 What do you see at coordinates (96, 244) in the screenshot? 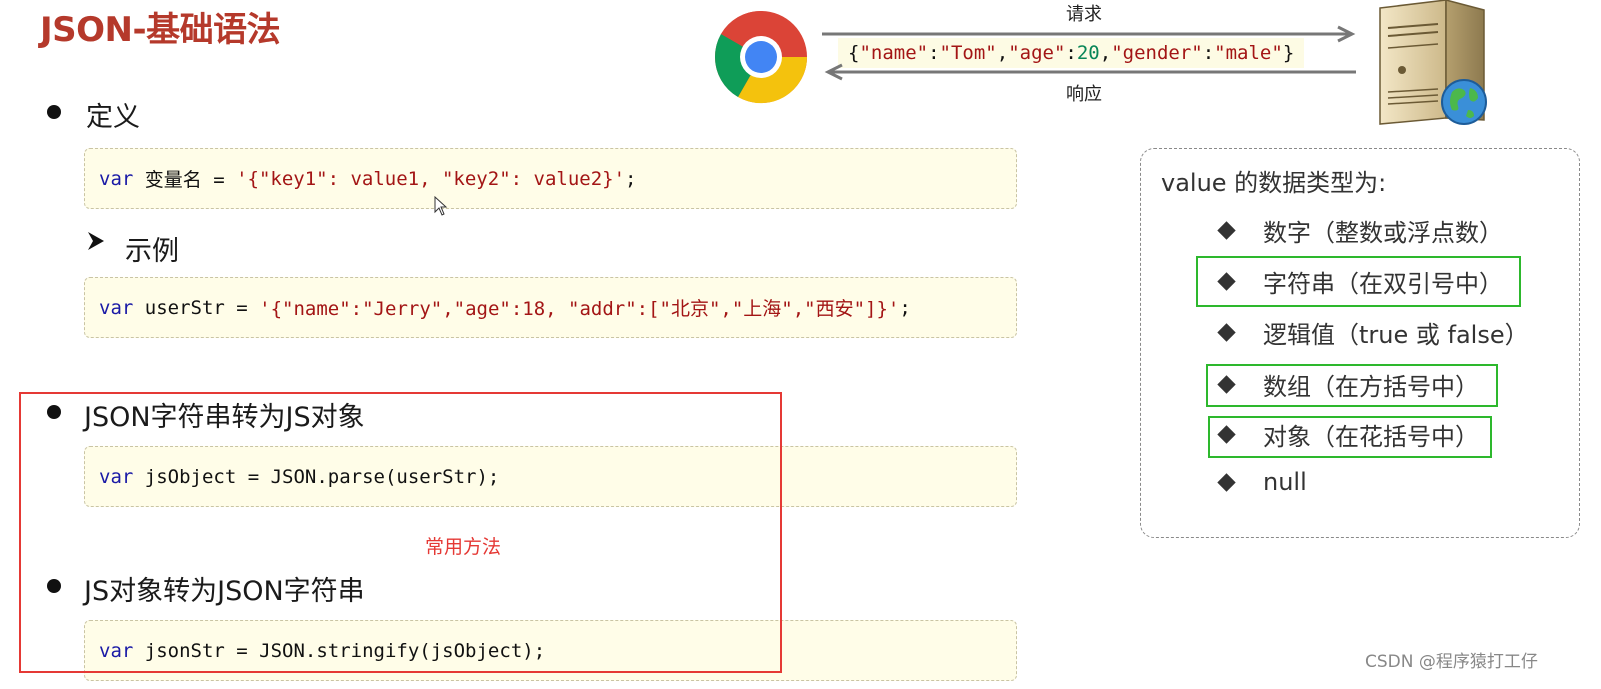
I see `arrowhead-bullet-icon` at bounding box center [96, 244].